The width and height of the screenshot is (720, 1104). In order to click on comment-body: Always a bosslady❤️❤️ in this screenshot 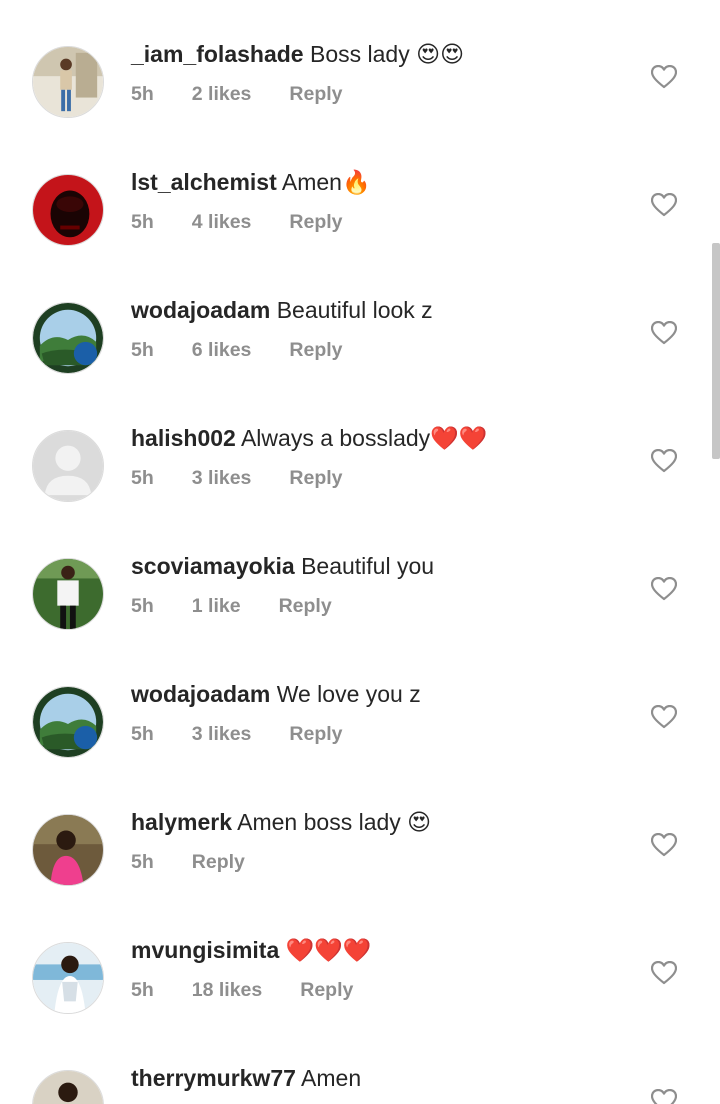, I will do `click(364, 438)`.